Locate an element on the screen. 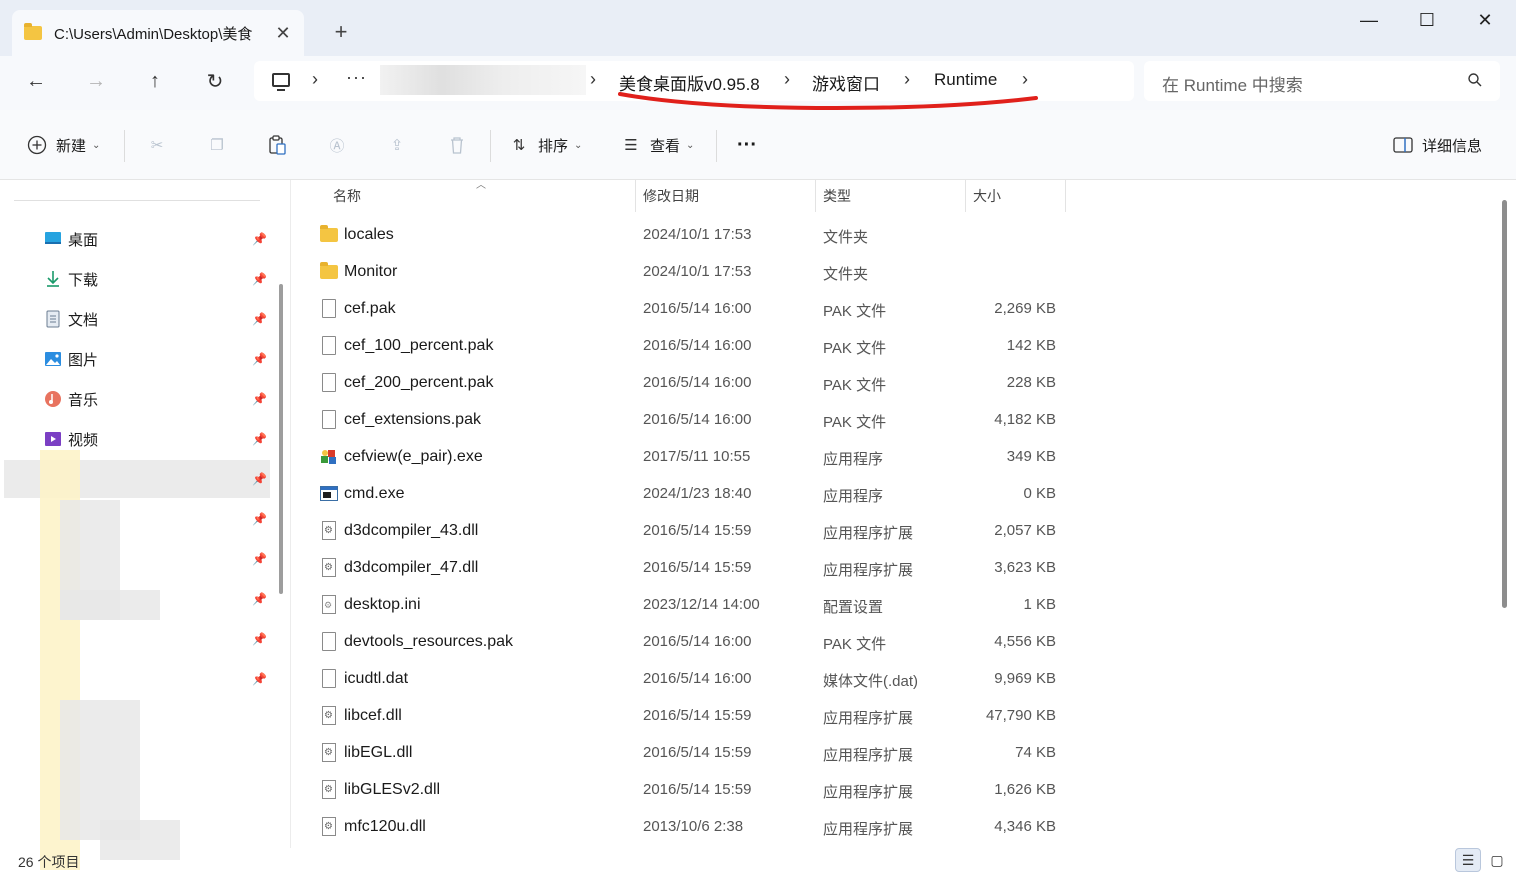  file-name: mfc120u.dll is located at coordinates (385, 826).